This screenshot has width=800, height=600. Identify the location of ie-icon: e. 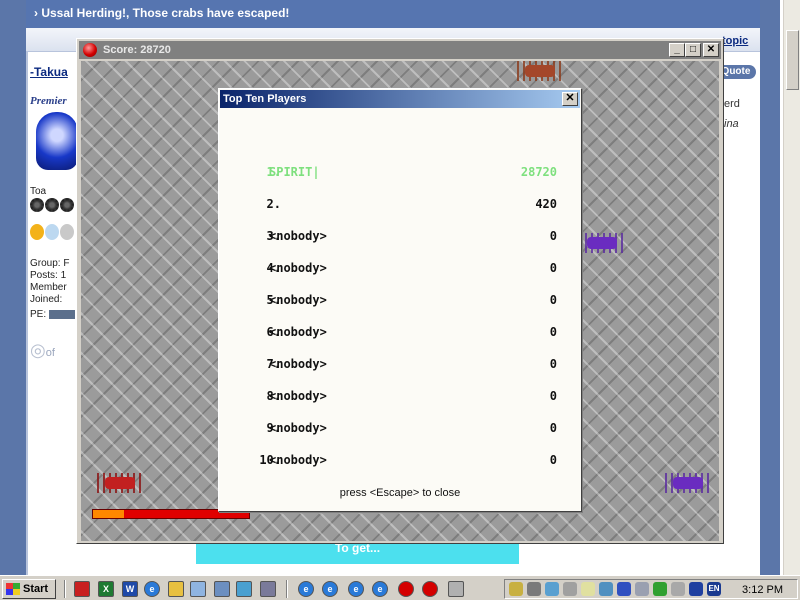
(152, 589).